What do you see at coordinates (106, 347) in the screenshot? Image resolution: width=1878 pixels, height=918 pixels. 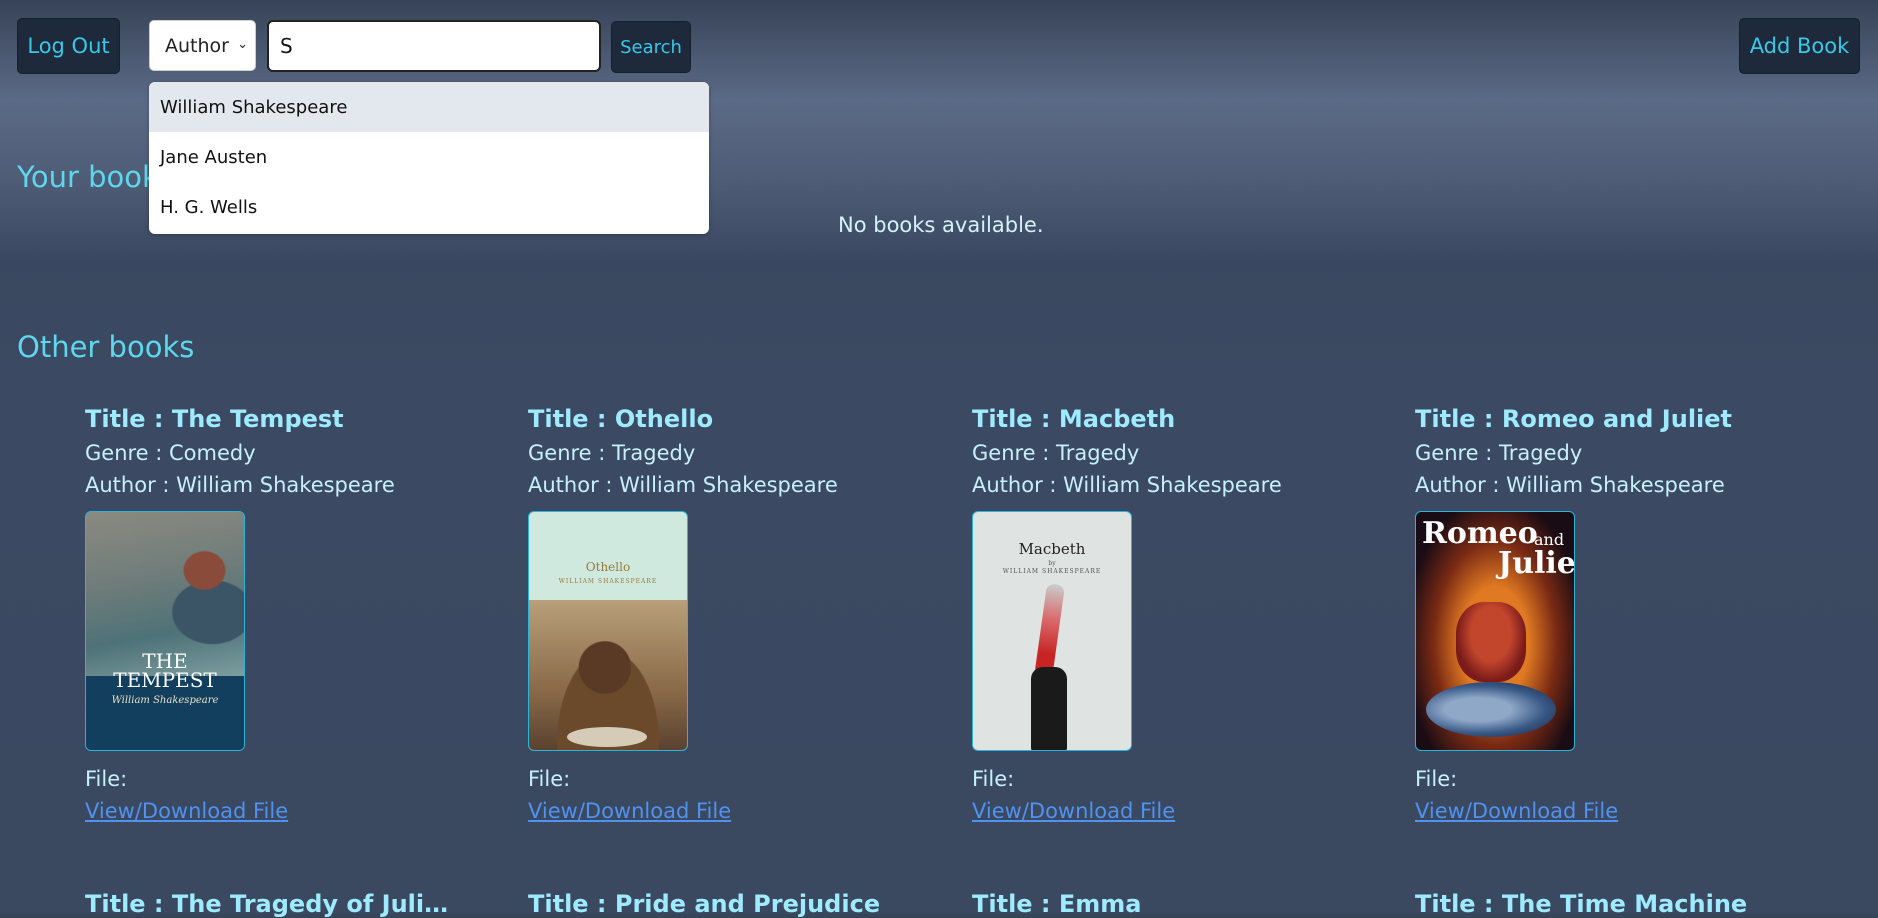 I see `other-books-heading: Other books` at bounding box center [106, 347].